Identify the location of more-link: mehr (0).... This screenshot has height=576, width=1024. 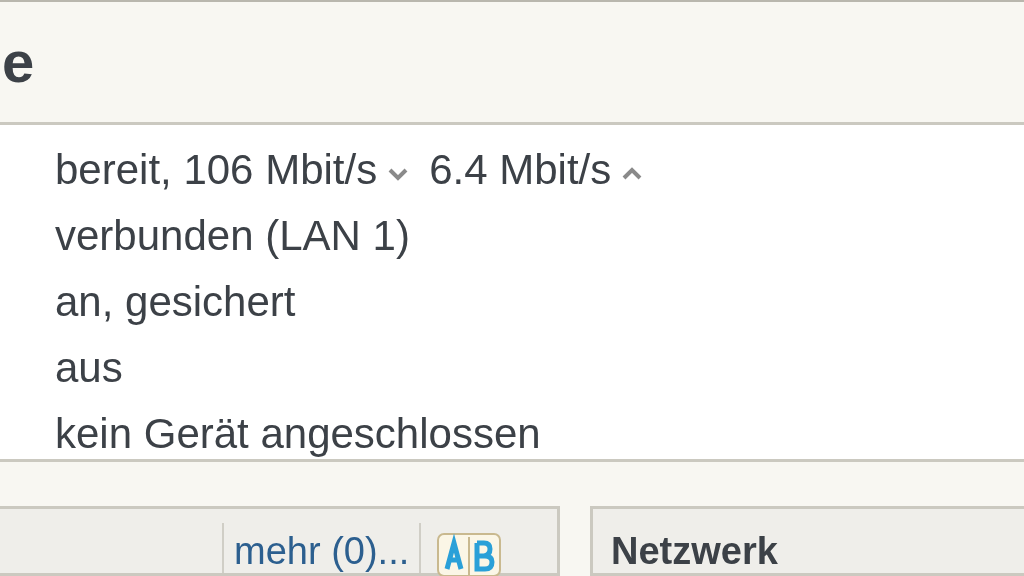
(322, 549).